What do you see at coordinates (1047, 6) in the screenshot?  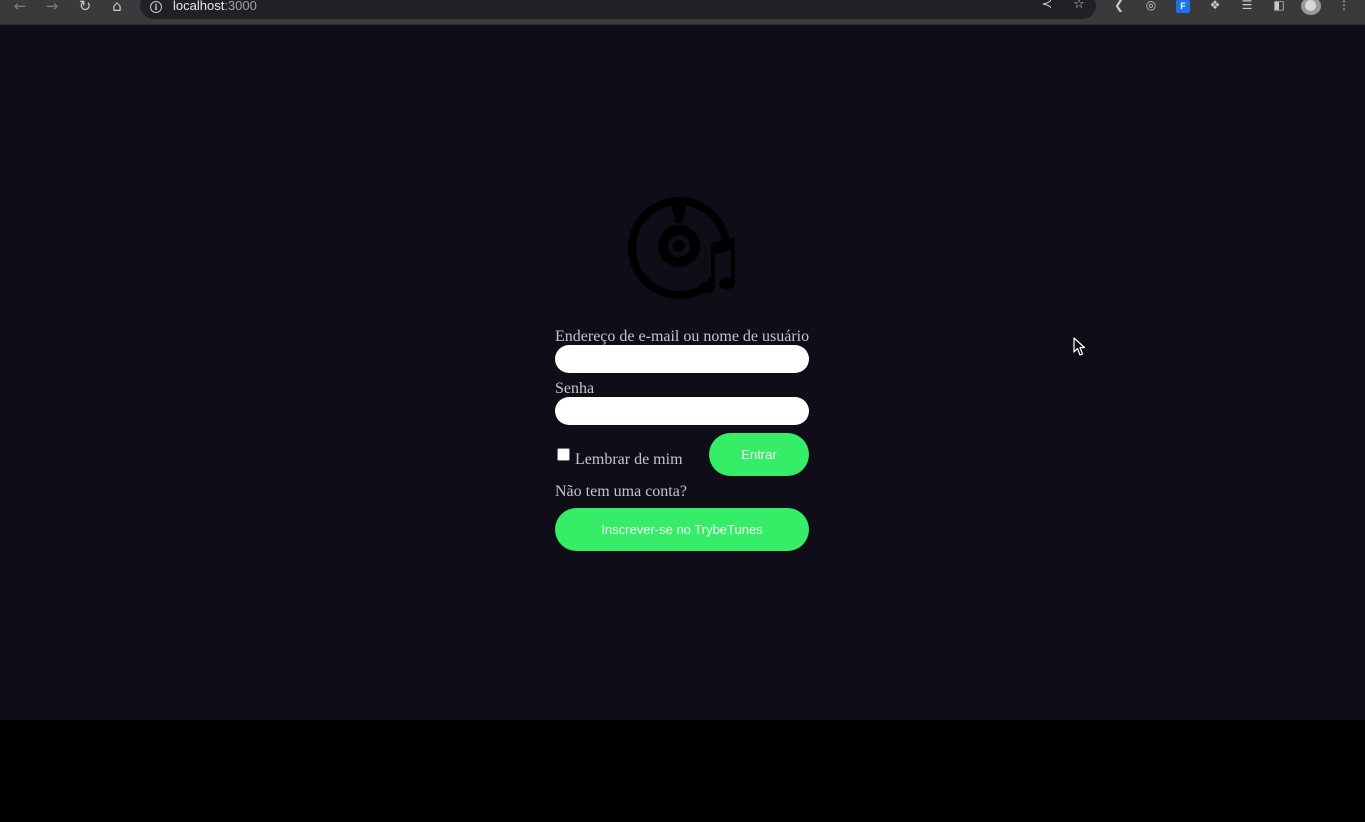 I see `share-icon: ≺` at bounding box center [1047, 6].